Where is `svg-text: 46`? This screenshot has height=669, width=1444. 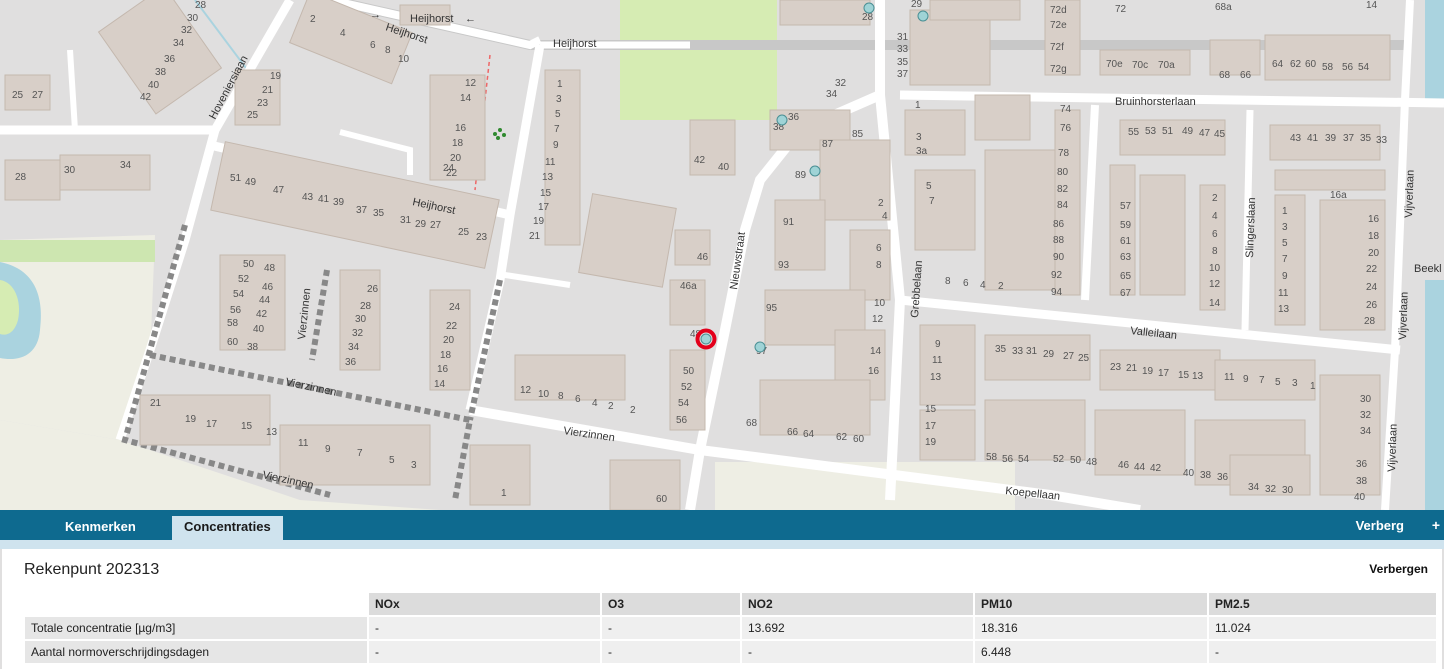 svg-text: 46 is located at coordinates (268, 287).